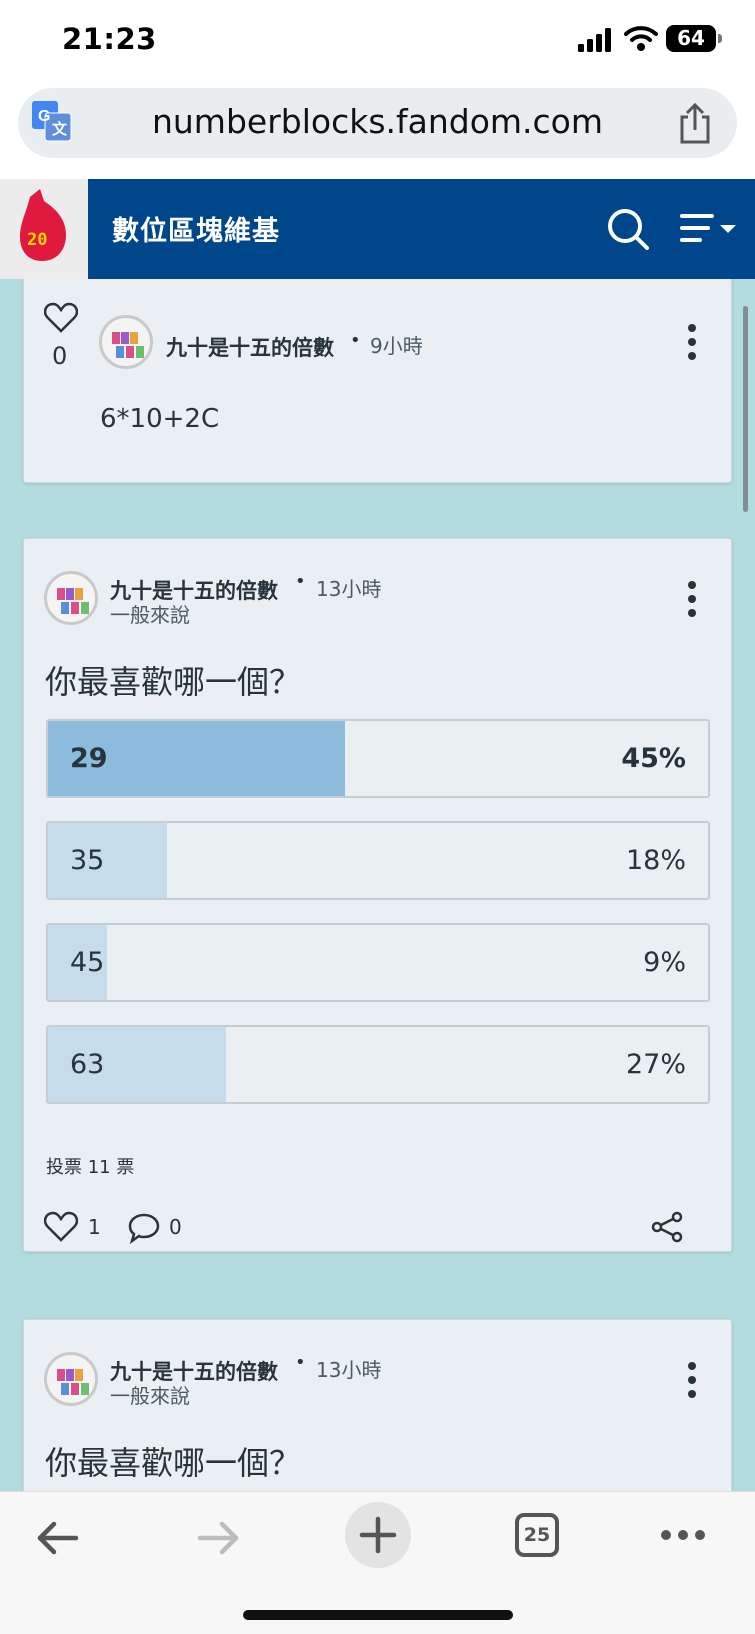 The width and height of the screenshot is (755, 1634). Describe the element at coordinates (87, 1064) in the screenshot. I see `poll-option-label: 63` at that location.